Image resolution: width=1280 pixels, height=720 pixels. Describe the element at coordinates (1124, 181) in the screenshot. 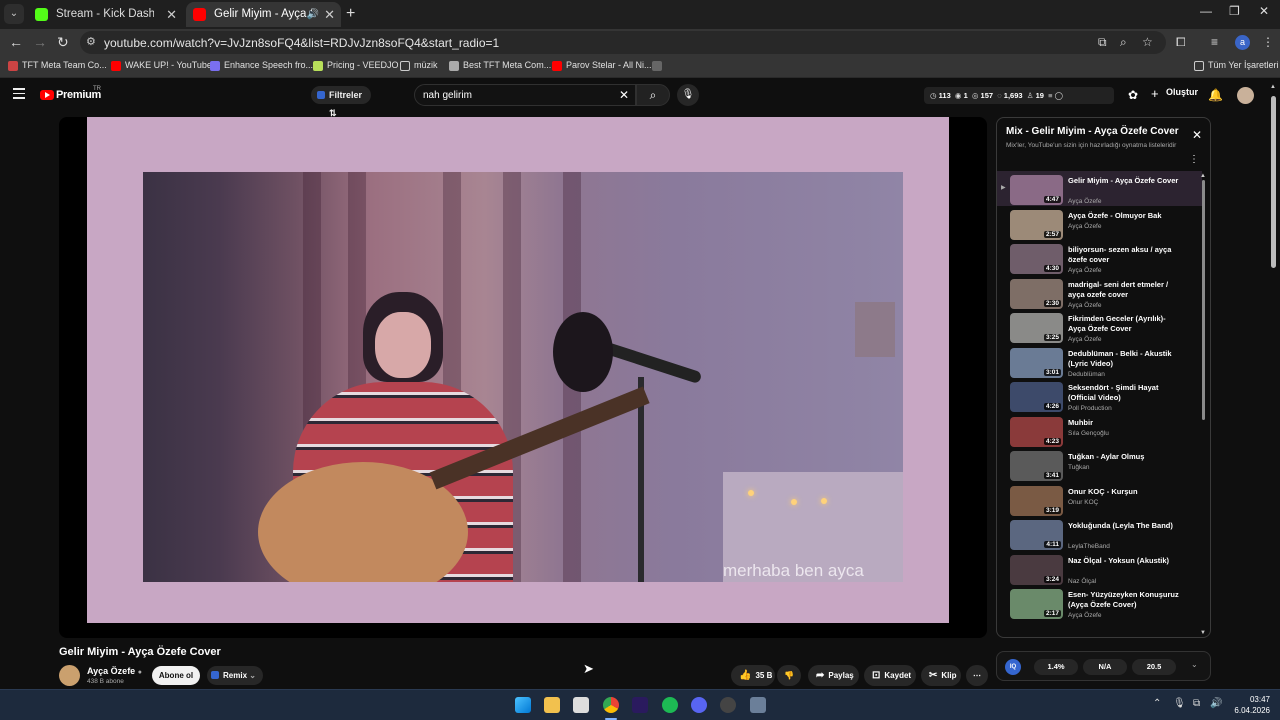

I see `playlist-item-title: Gelir Miyim - Ayça Özefe Cover` at that location.